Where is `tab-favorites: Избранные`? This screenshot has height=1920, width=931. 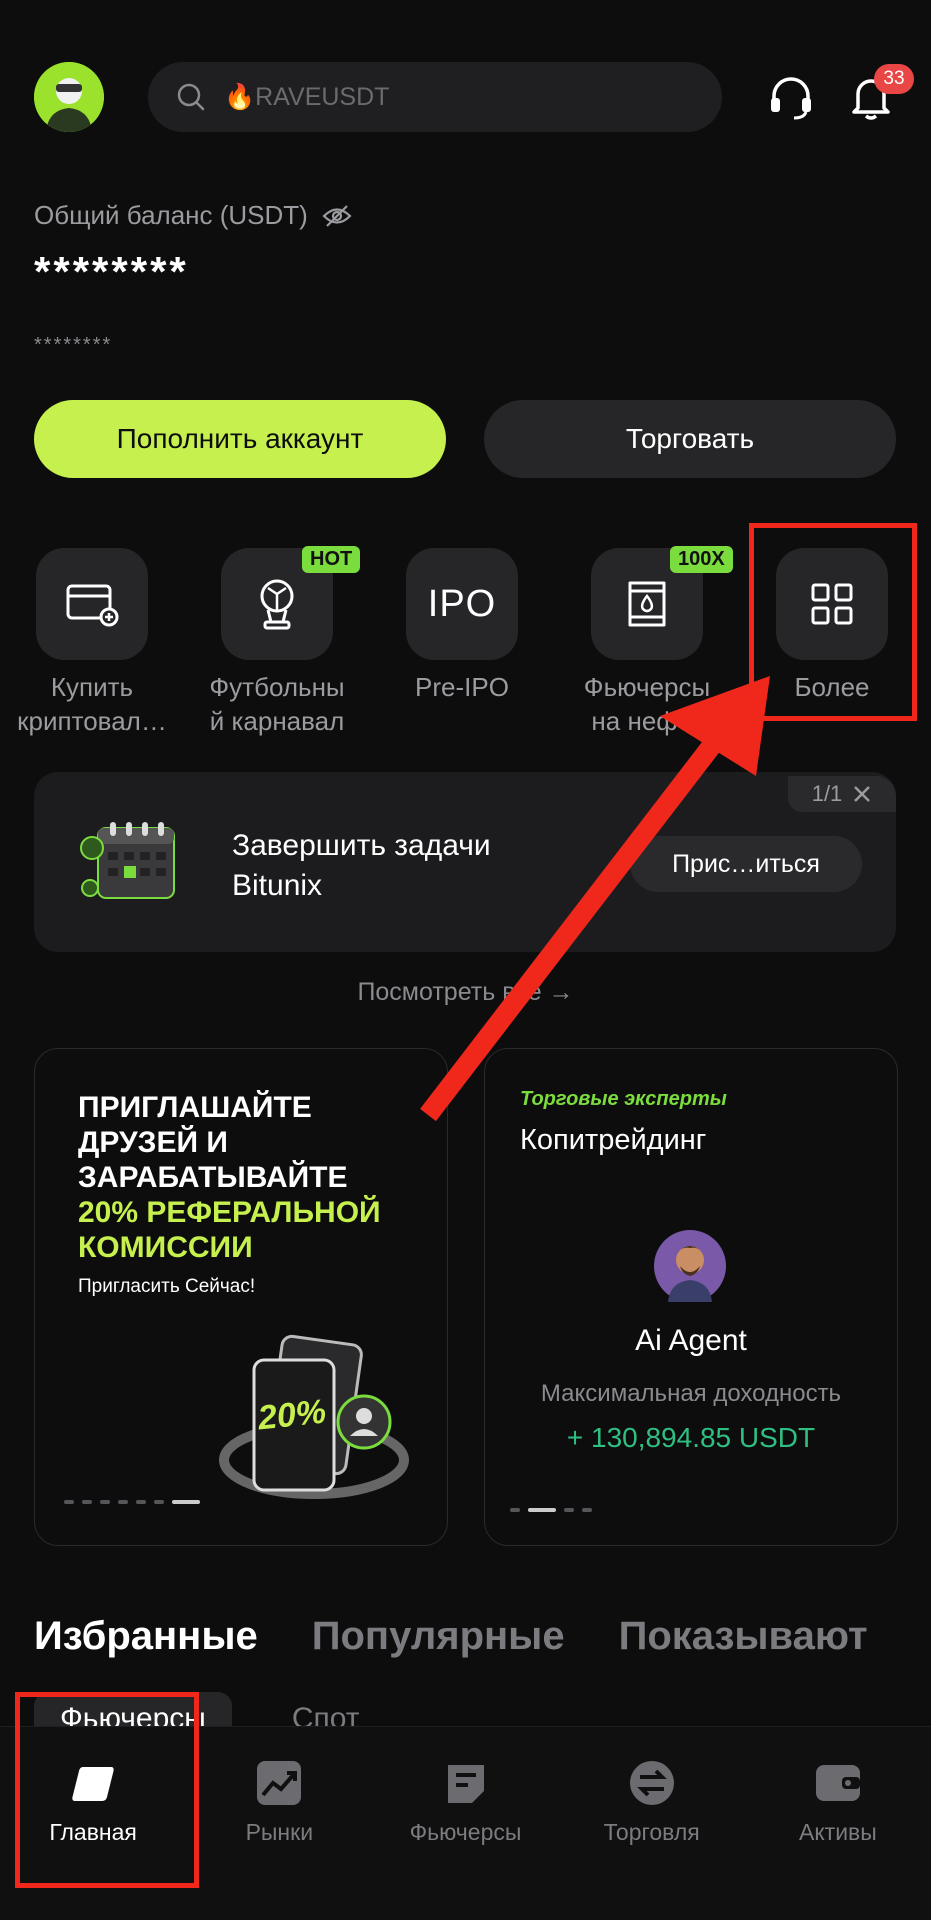 tab-favorites: Избранные is located at coordinates (146, 1636).